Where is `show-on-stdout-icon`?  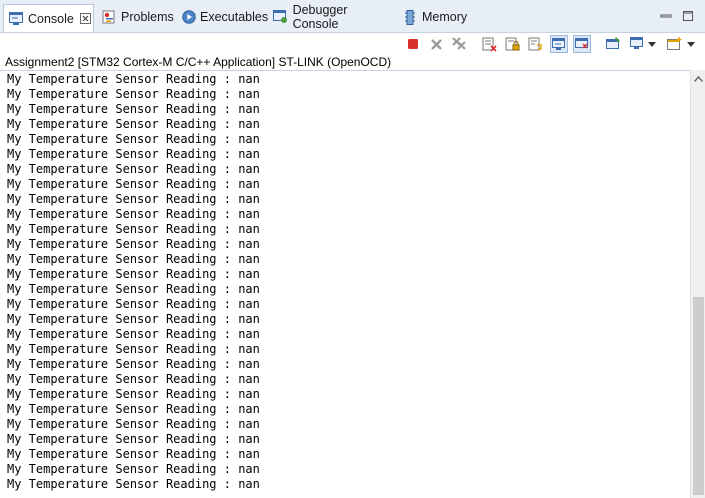
show-on-stdout-icon is located at coordinates (559, 44).